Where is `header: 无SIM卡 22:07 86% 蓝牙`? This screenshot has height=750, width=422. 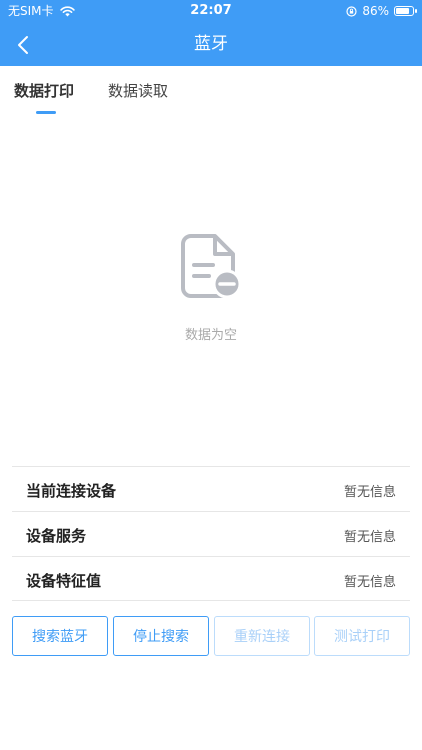 header: 无SIM卡 22:07 86% 蓝牙 is located at coordinates (211, 33).